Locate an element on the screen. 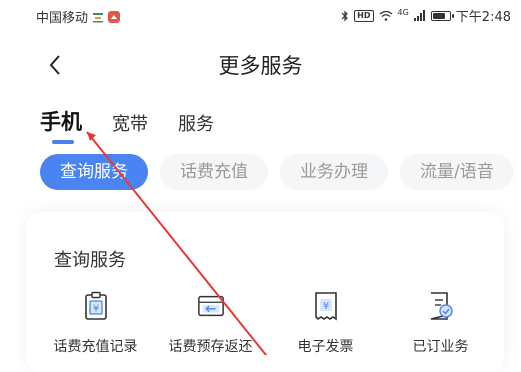 The height and width of the screenshot is (372, 521). battery-tip is located at coordinates (452, 15).